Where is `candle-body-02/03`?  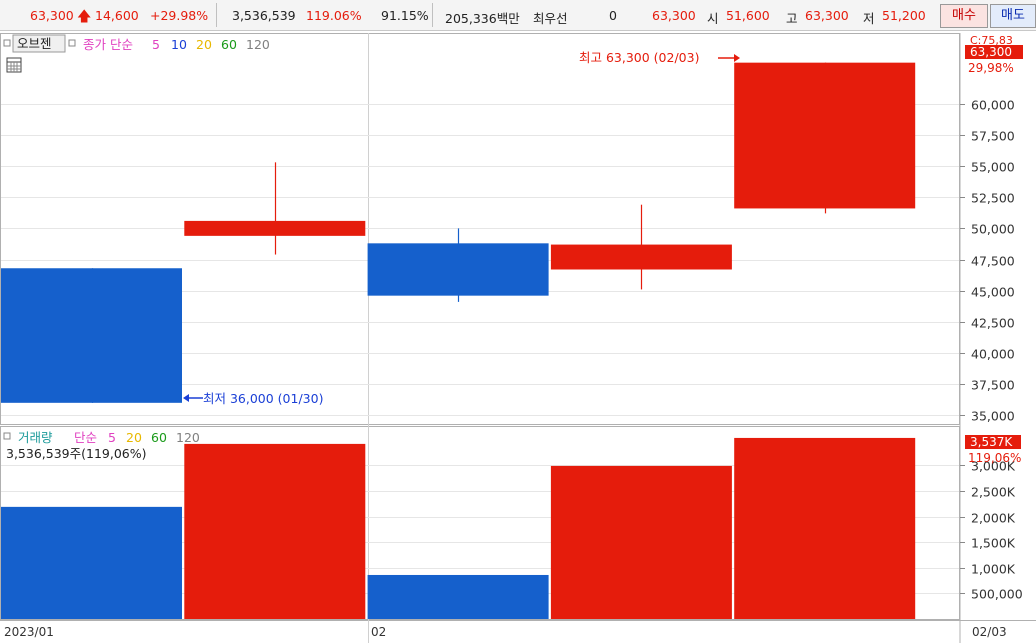 candle-body-02/03 is located at coordinates (825, 135).